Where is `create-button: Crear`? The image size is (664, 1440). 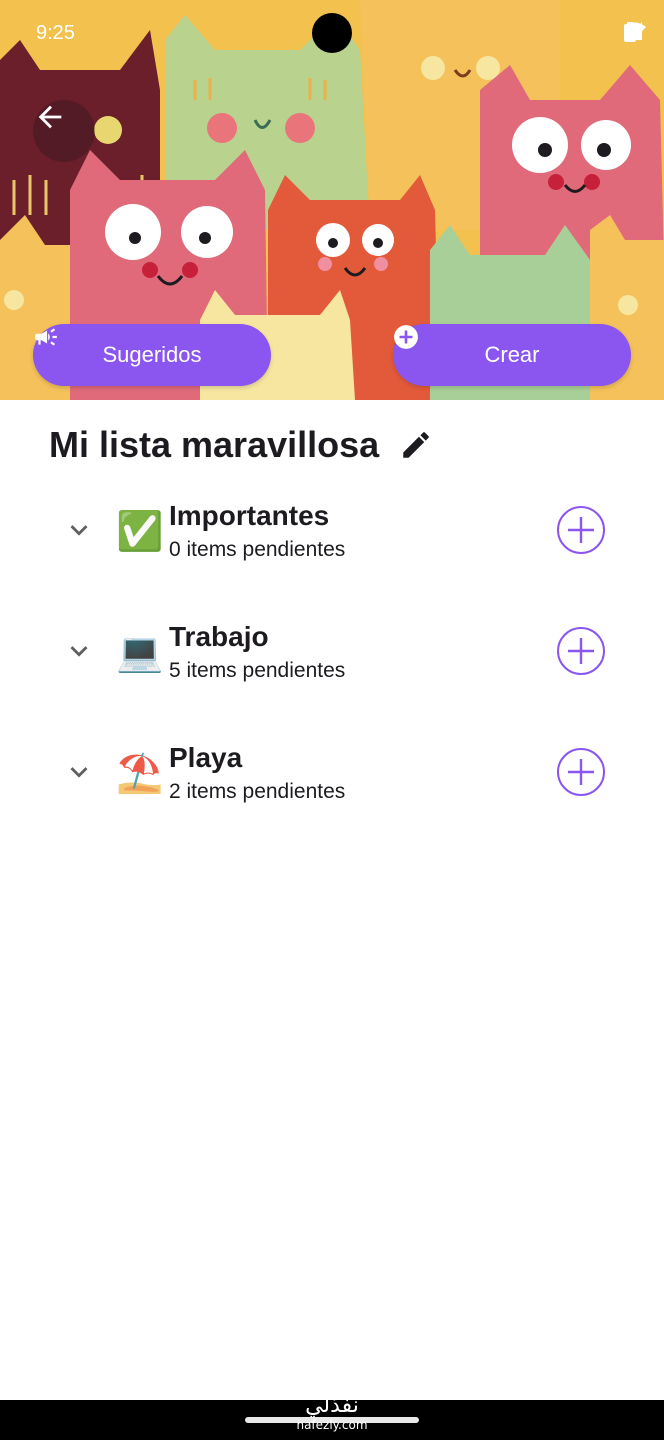 create-button: Crear is located at coordinates (512, 355).